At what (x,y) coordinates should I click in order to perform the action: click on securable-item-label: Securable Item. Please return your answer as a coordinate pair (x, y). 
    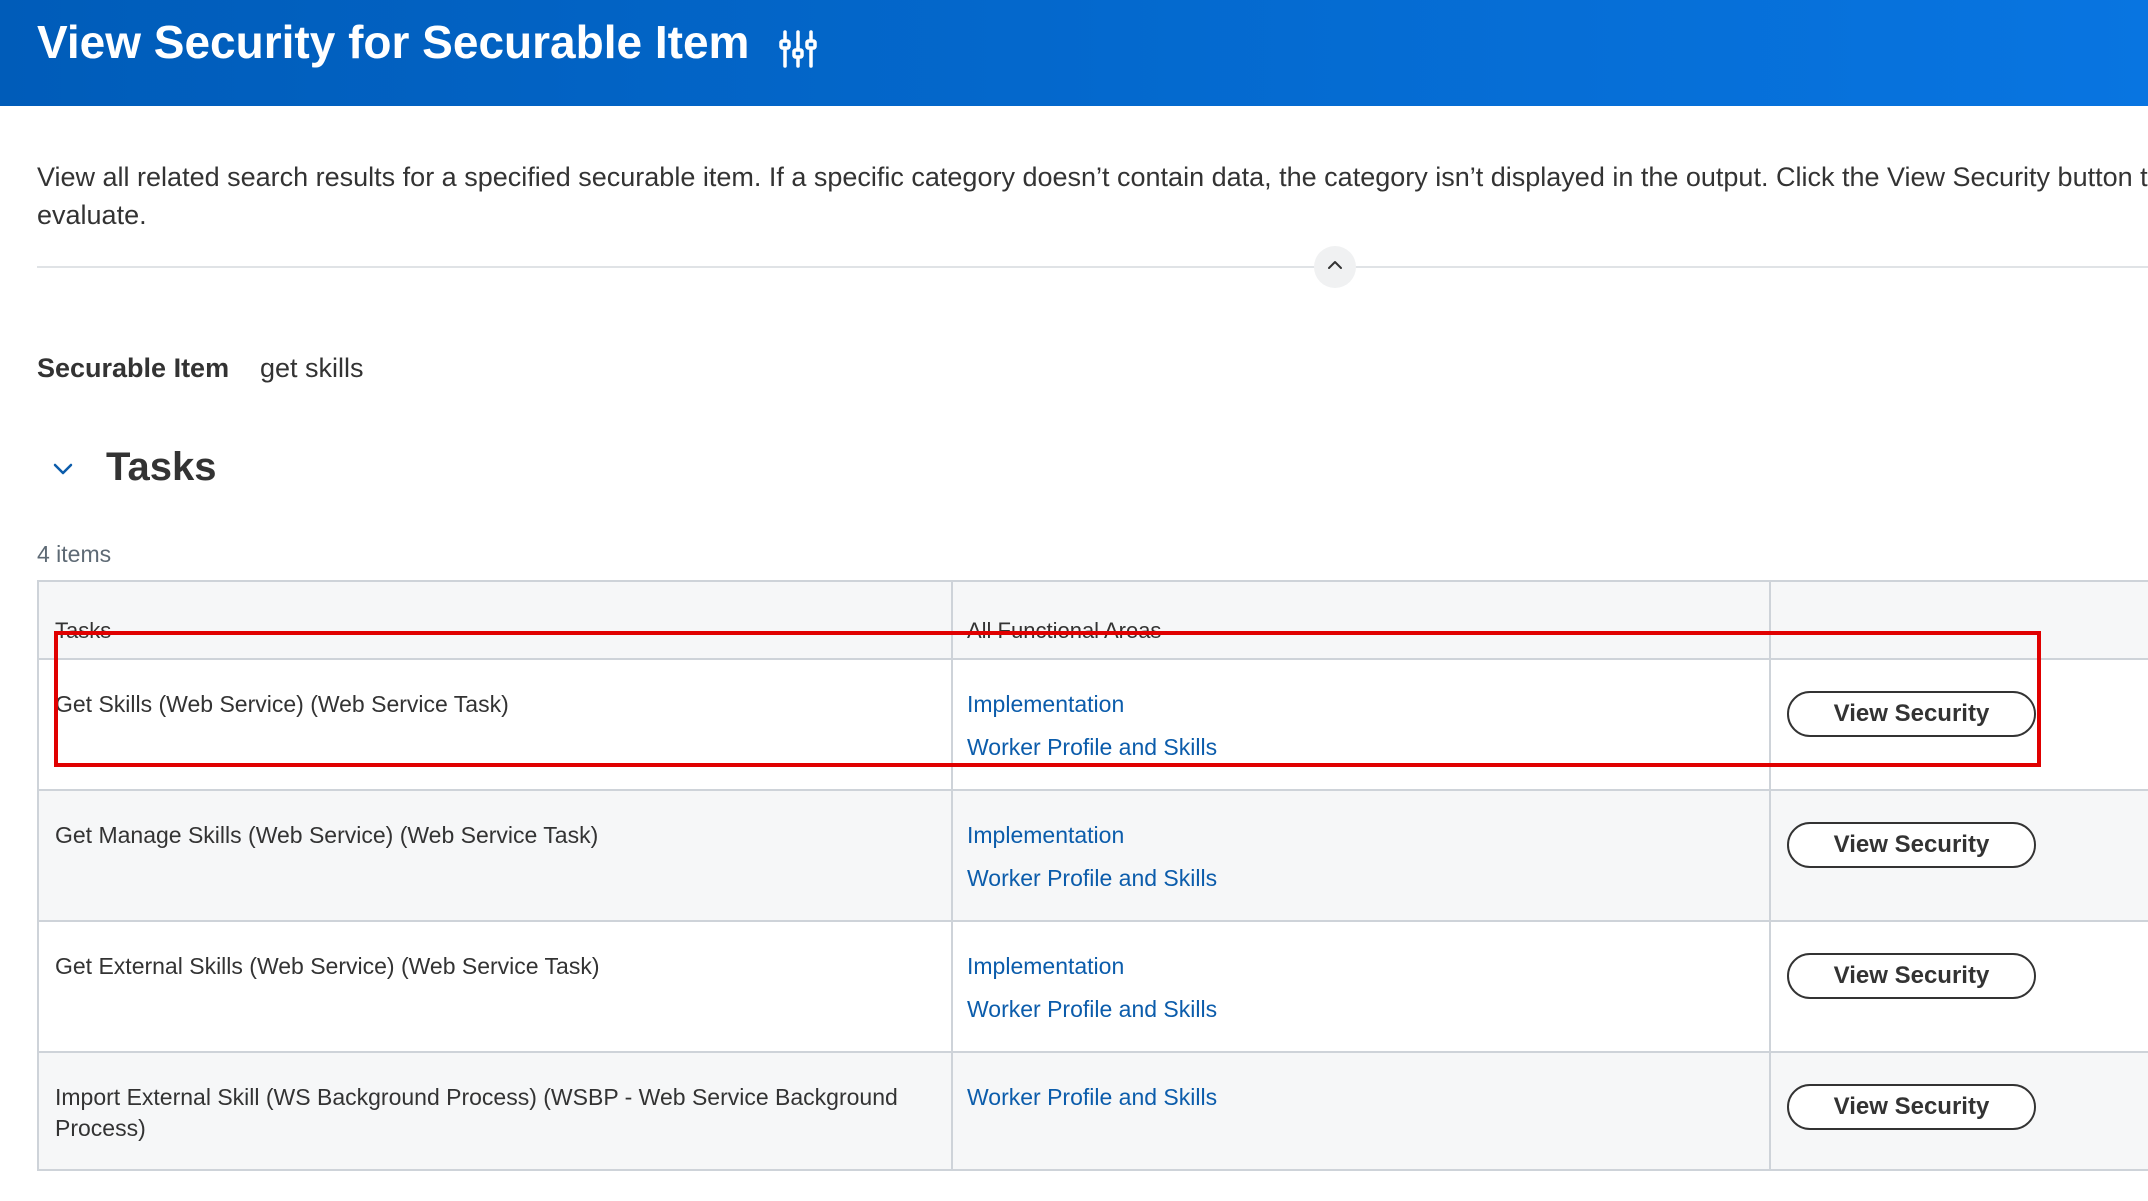
    Looking at the image, I should click on (133, 368).